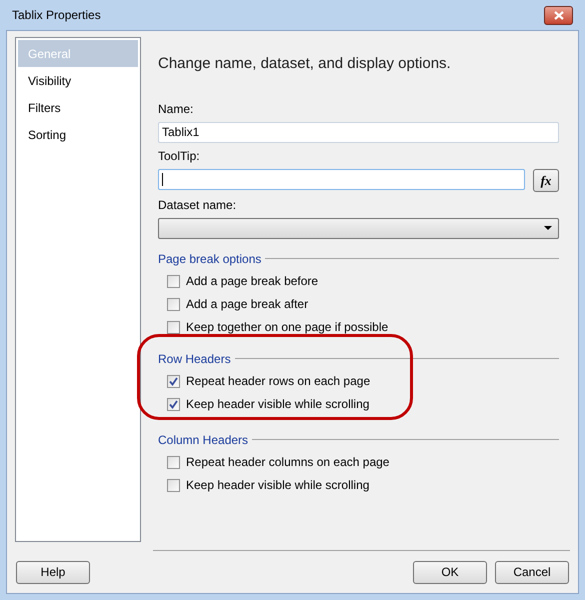 The height and width of the screenshot is (600, 585). I want to click on close-button, so click(558, 15).